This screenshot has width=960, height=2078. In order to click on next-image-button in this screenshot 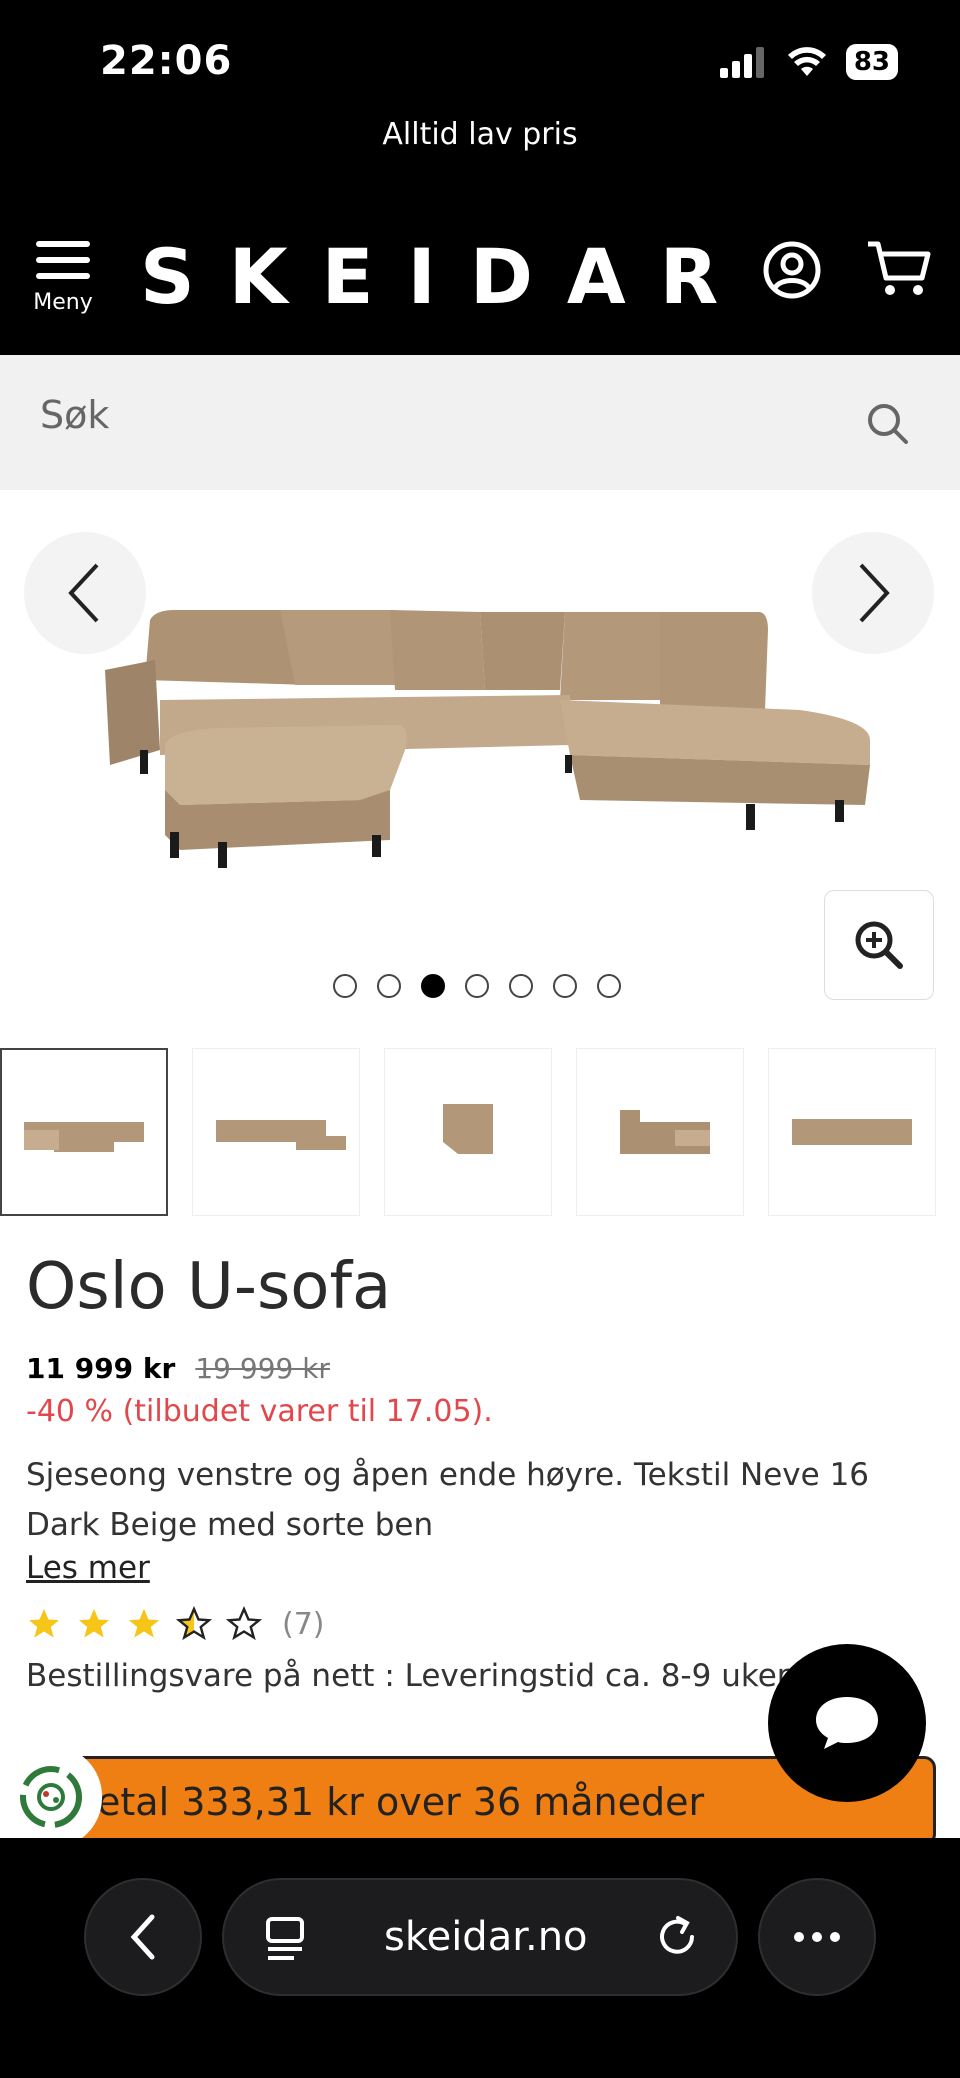, I will do `click(873, 593)`.